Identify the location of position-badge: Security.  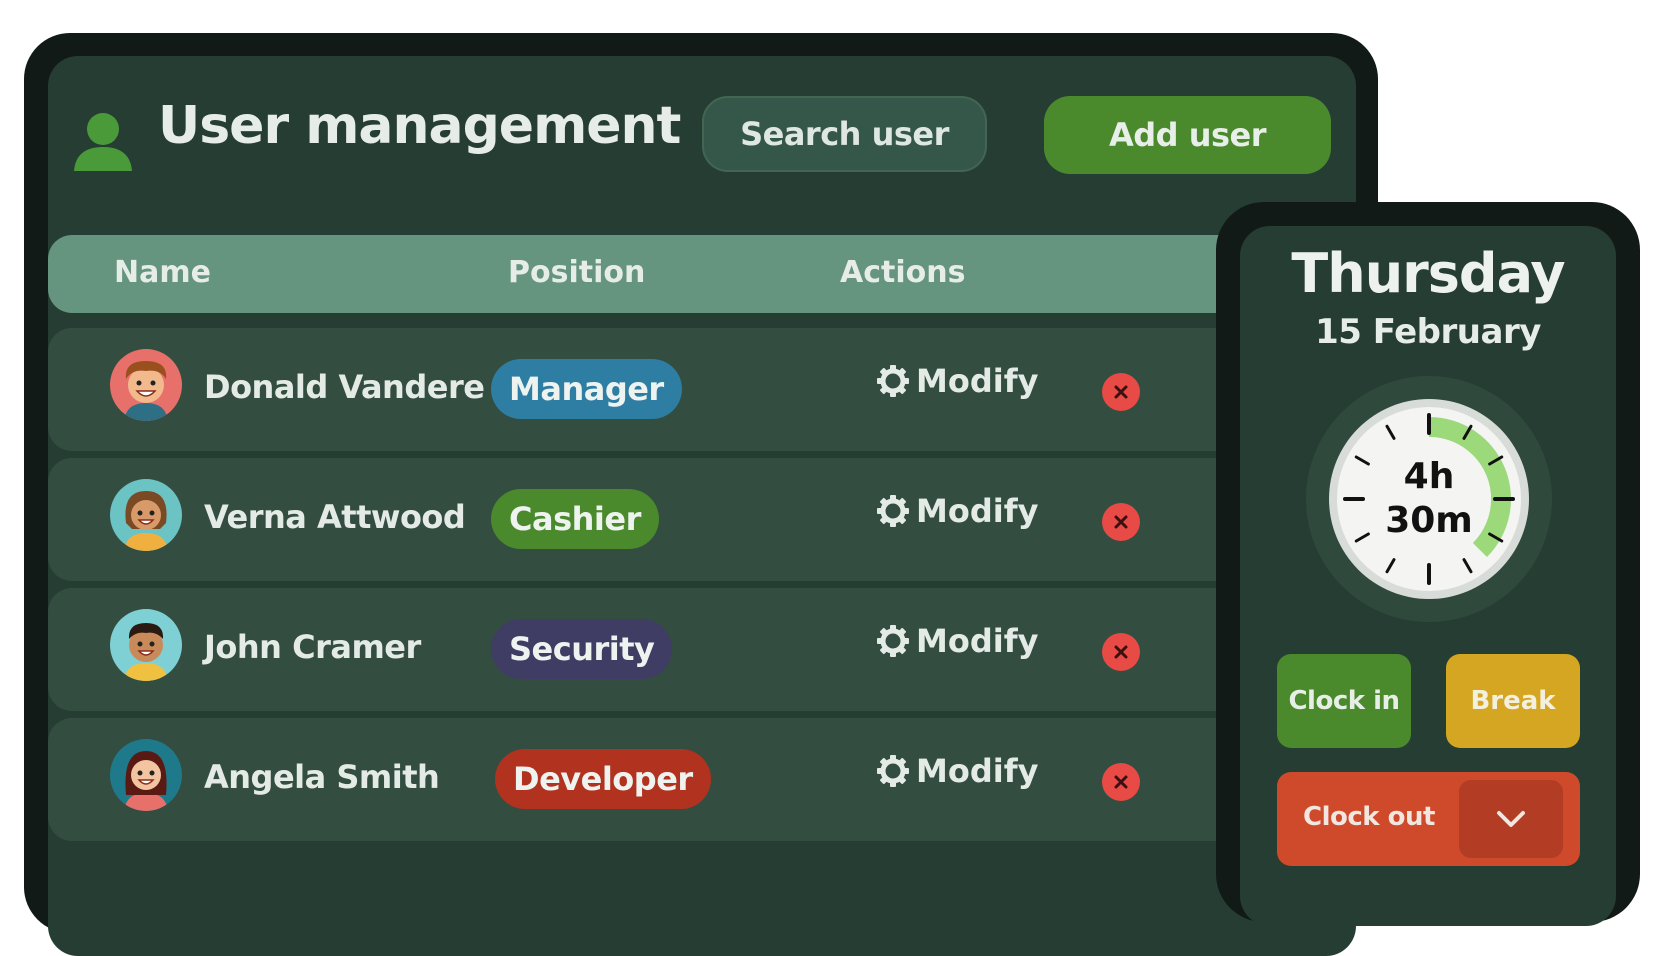
(582, 649).